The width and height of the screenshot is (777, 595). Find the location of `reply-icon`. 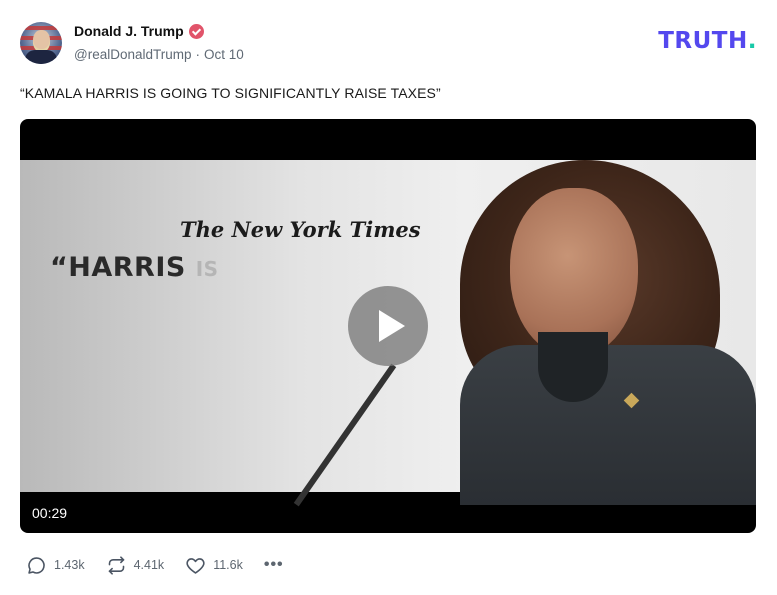

reply-icon is located at coordinates (36, 565).